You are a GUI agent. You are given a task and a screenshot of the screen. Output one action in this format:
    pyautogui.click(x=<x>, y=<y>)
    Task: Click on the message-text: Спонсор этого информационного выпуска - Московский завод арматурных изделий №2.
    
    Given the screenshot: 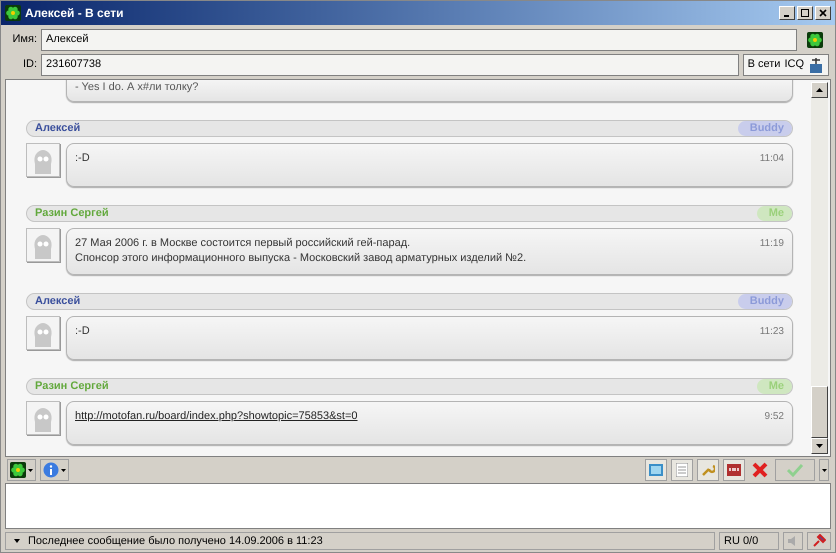 What is the action you would take?
    pyautogui.click(x=301, y=258)
    